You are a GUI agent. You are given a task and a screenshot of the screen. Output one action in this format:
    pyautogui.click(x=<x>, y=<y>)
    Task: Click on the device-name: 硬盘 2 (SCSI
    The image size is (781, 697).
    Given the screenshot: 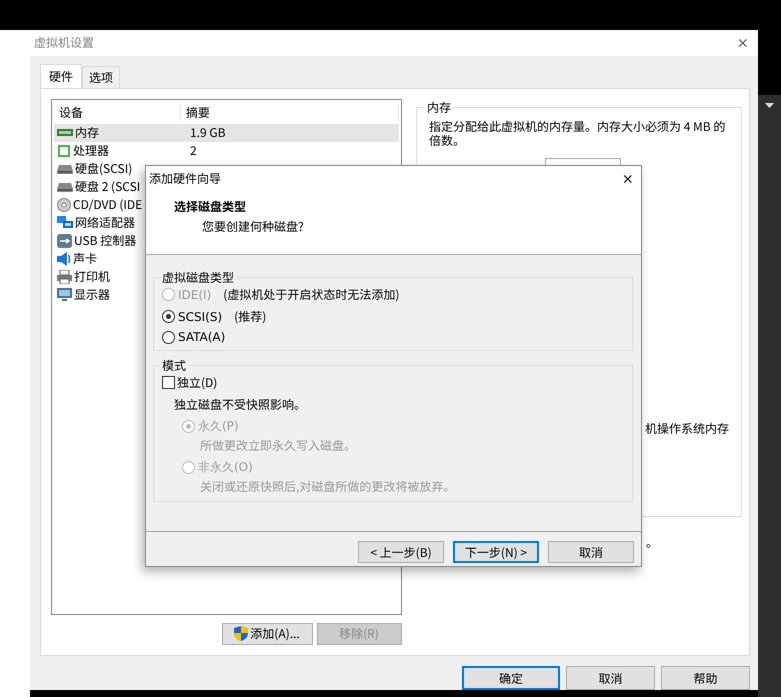 What is the action you would take?
    pyautogui.click(x=107, y=187)
    